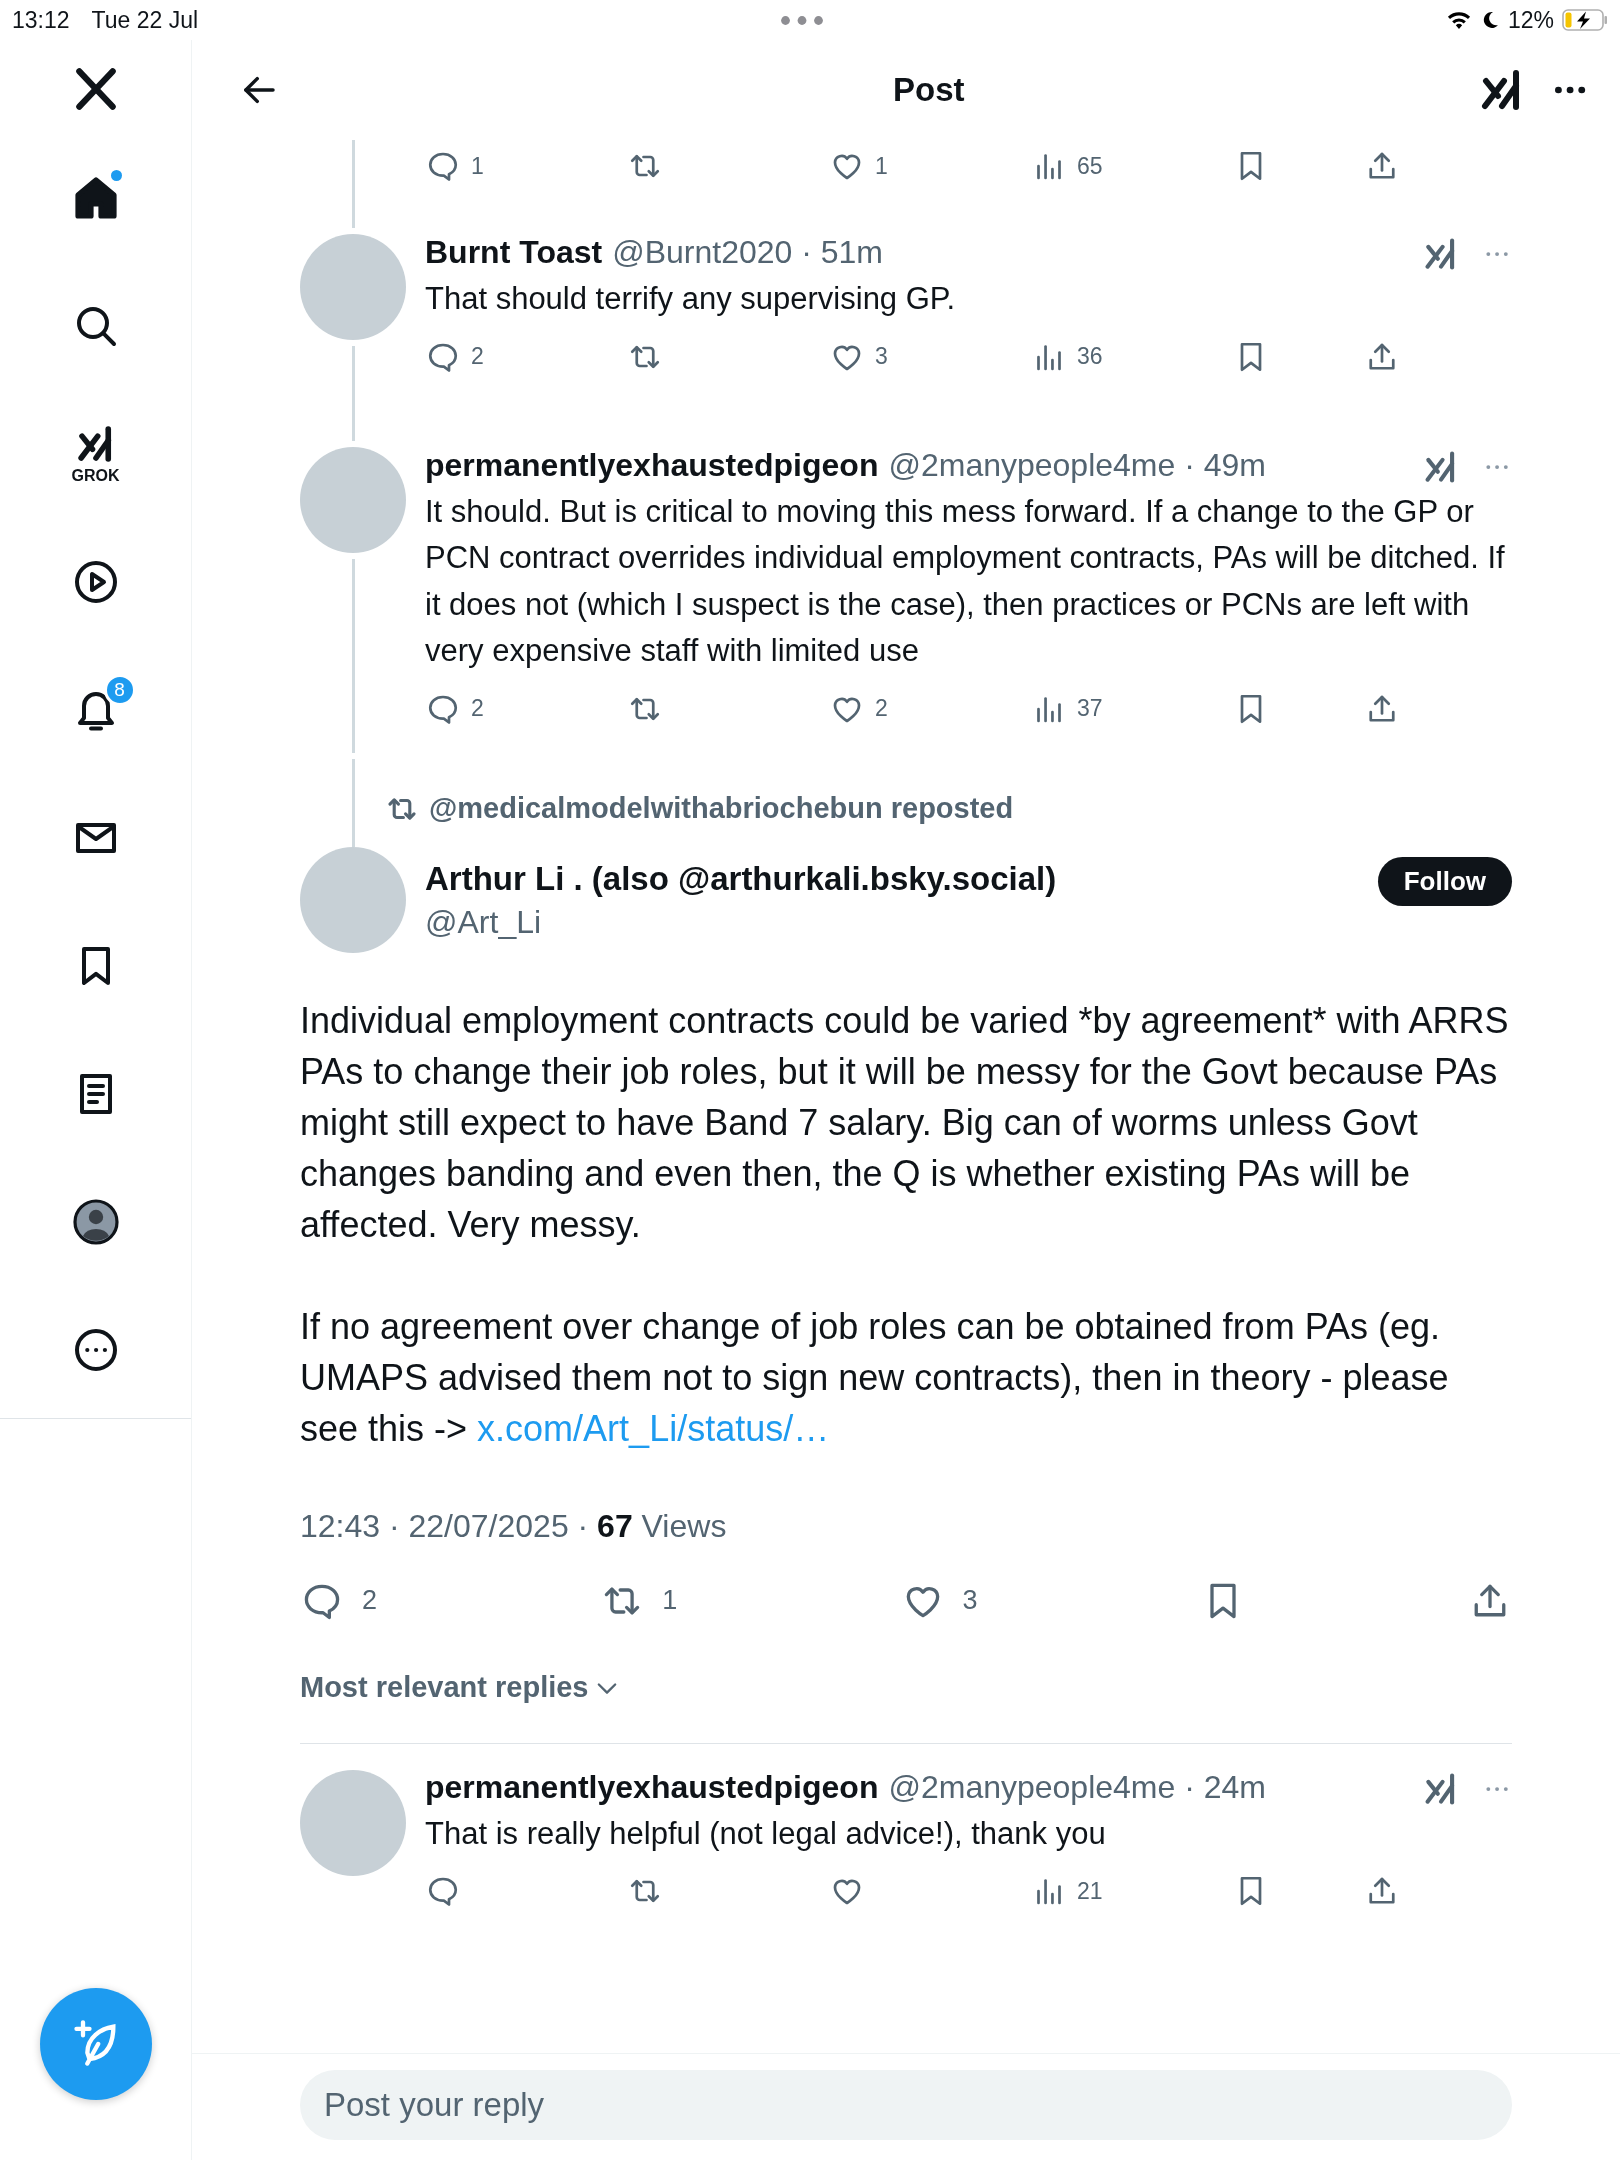 The height and width of the screenshot is (2160, 1620). Describe the element at coordinates (460, 1687) in the screenshot. I see `sort-replies-dropdown: Most relevant replies` at that location.